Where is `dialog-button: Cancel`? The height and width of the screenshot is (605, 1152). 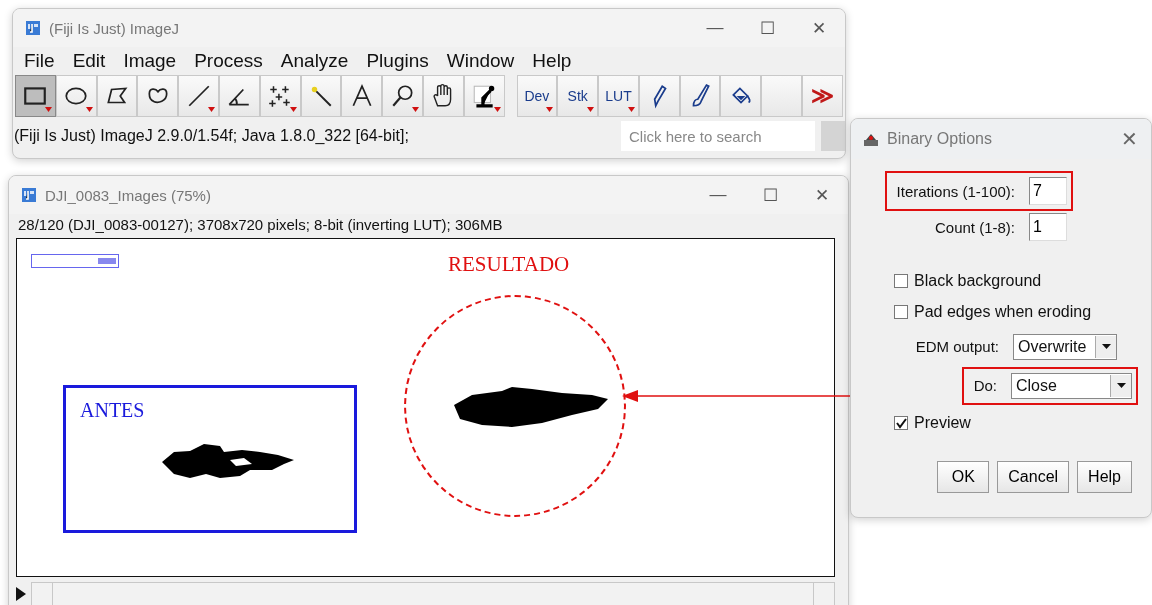
dialog-button: Cancel is located at coordinates (1033, 477).